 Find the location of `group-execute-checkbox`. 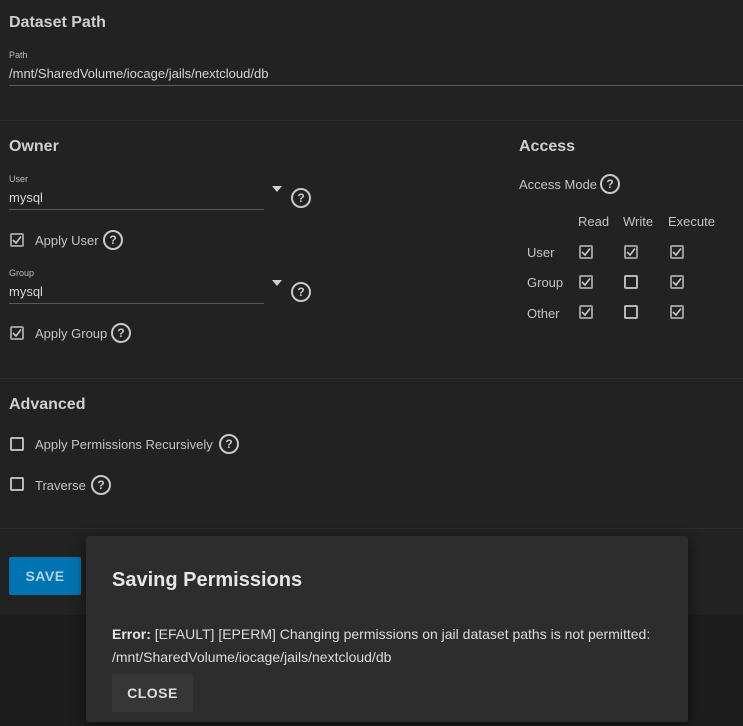

group-execute-checkbox is located at coordinates (677, 282).